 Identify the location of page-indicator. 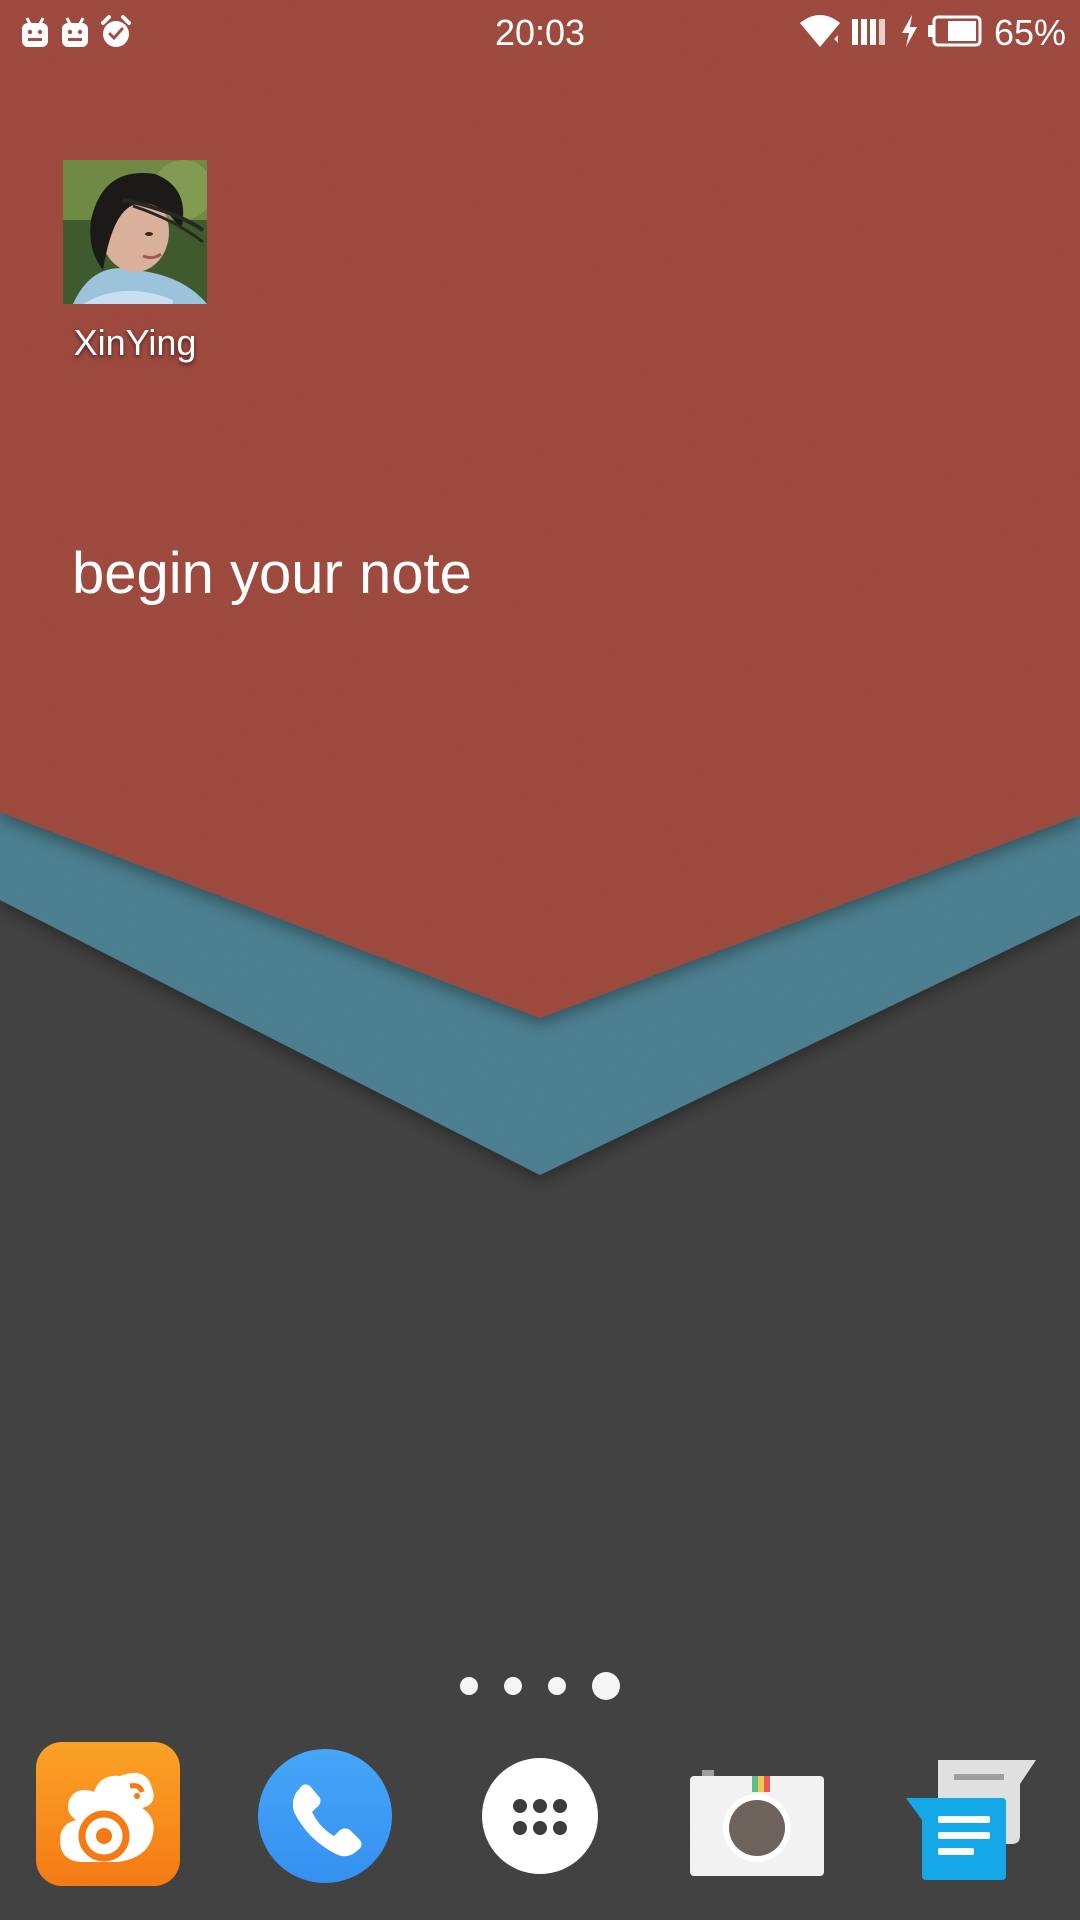
(540, 1686).